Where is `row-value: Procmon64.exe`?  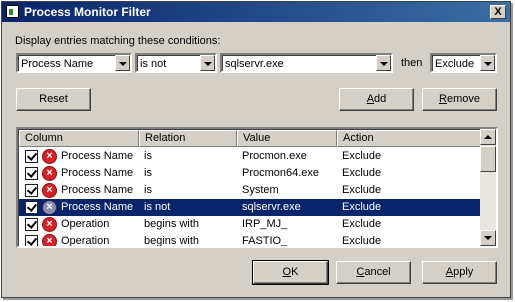 row-value: Procmon64.exe is located at coordinates (281, 173).